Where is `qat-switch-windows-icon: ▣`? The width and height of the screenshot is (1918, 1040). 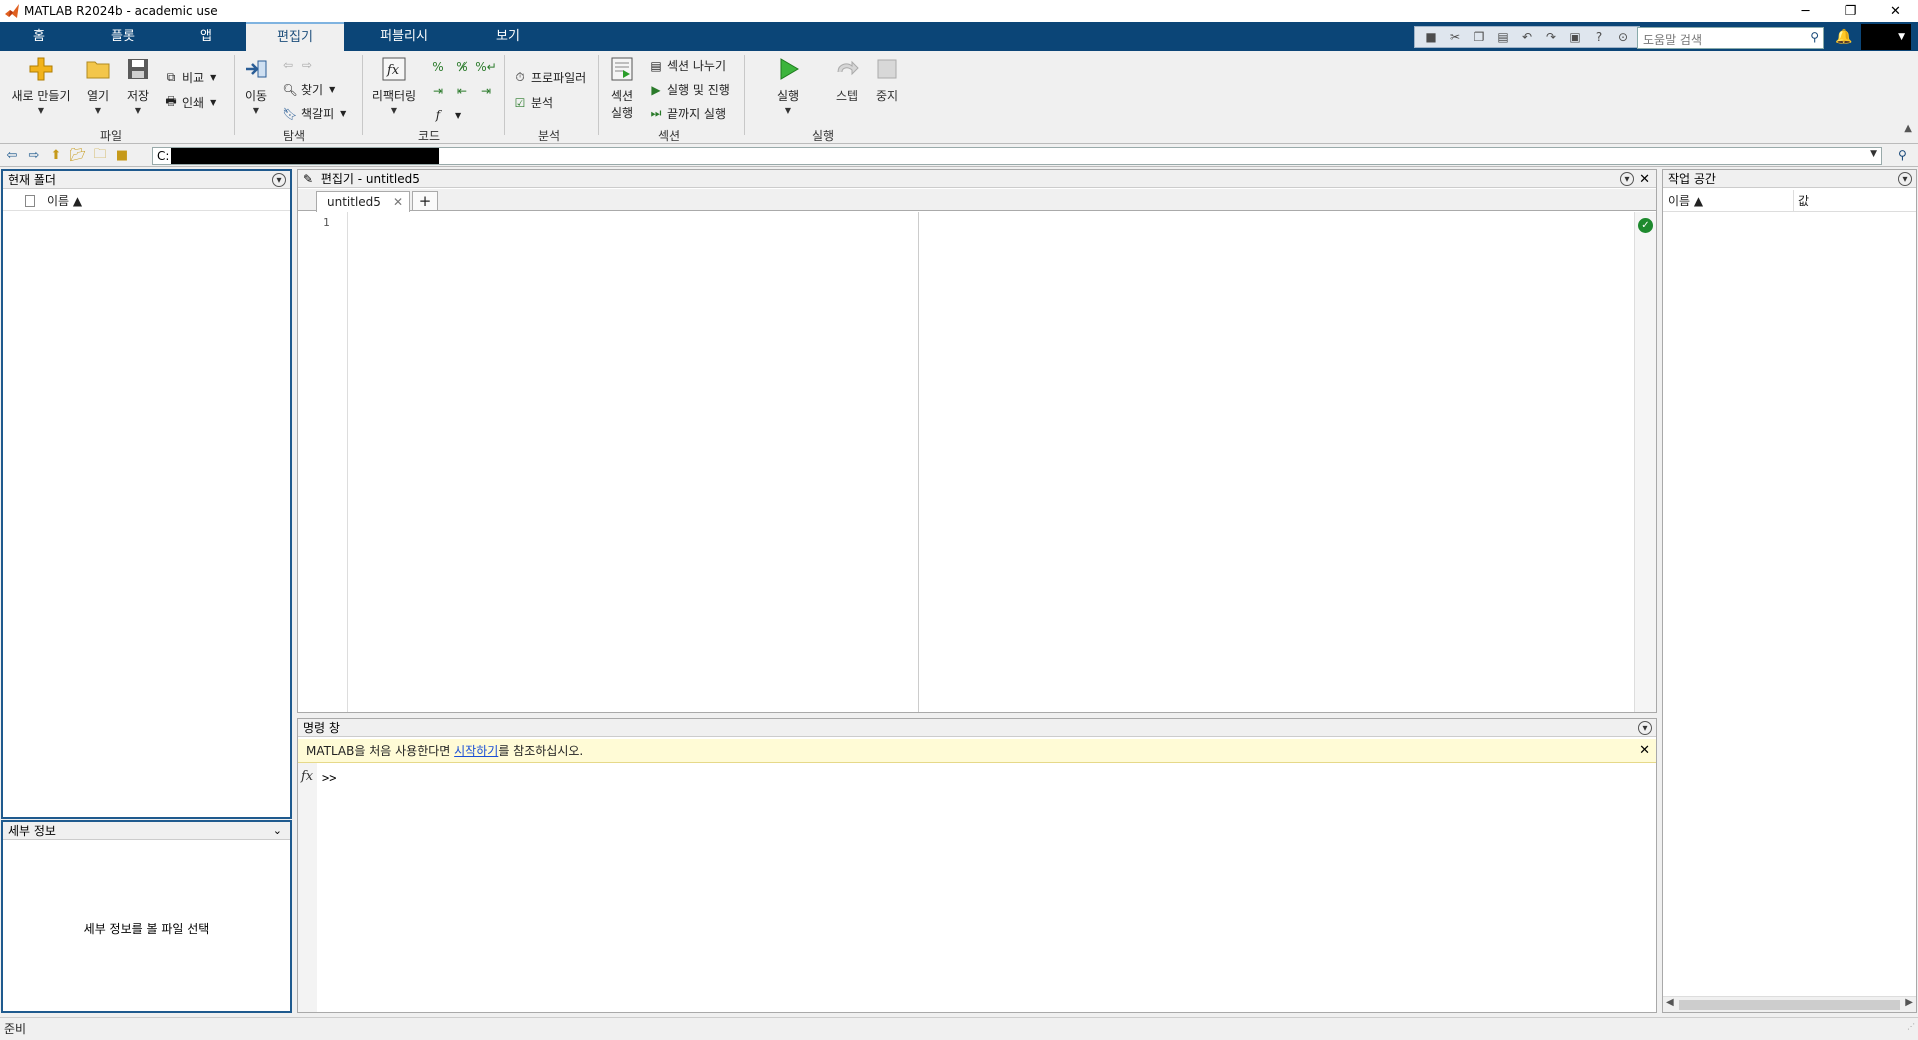 qat-switch-windows-icon: ▣ is located at coordinates (1575, 37).